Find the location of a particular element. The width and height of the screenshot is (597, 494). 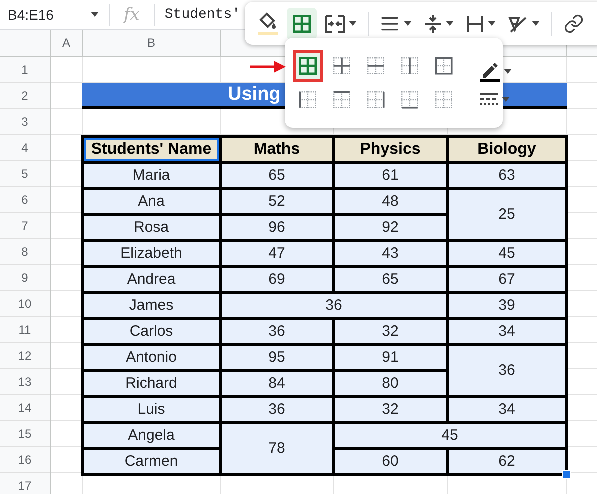

row-header: 1 is located at coordinates (25, 70).